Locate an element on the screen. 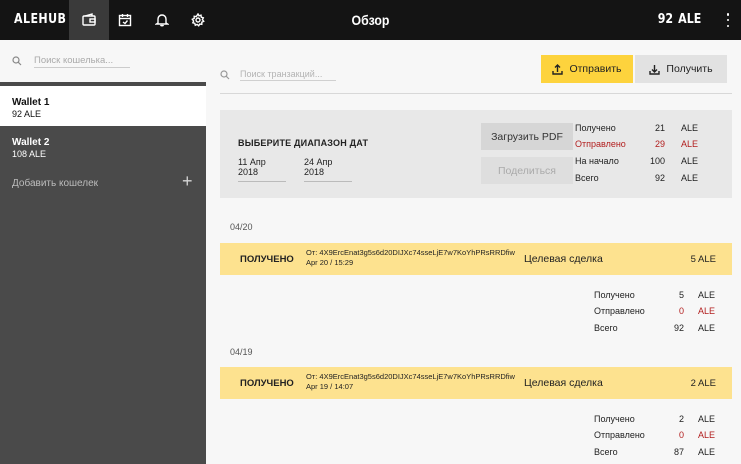 Image resolution: width=741 pixels, height=464 pixels. balance-currency: ALE is located at coordinates (689, 19).